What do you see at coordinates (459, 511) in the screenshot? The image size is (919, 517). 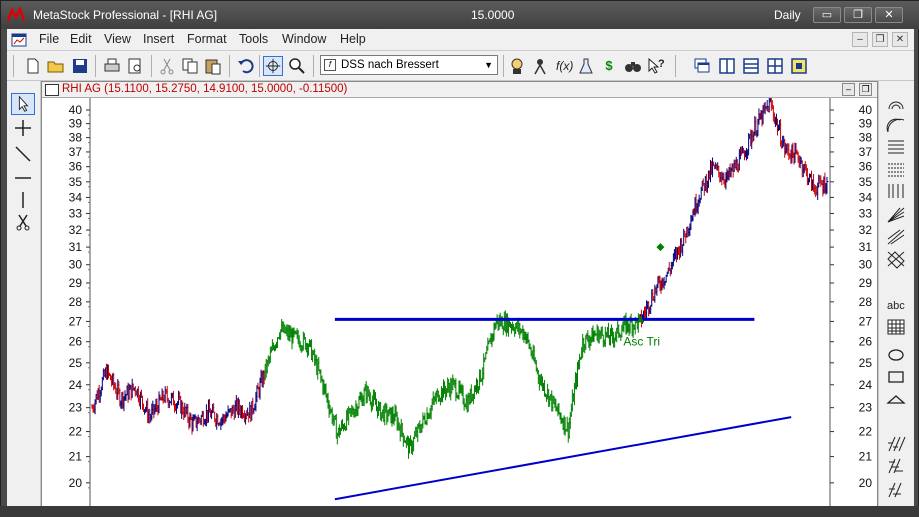 I see `status-bar` at bounding box center [459, 511].